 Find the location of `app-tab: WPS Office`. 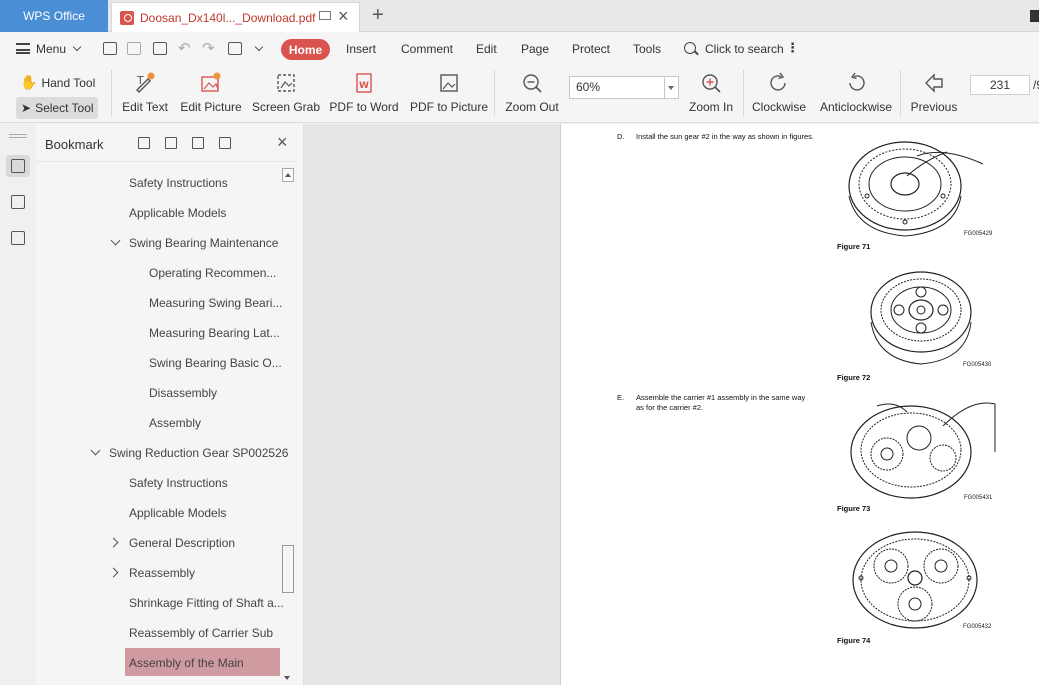

app-tab: WPS Office is located at coordinates (54, 16).